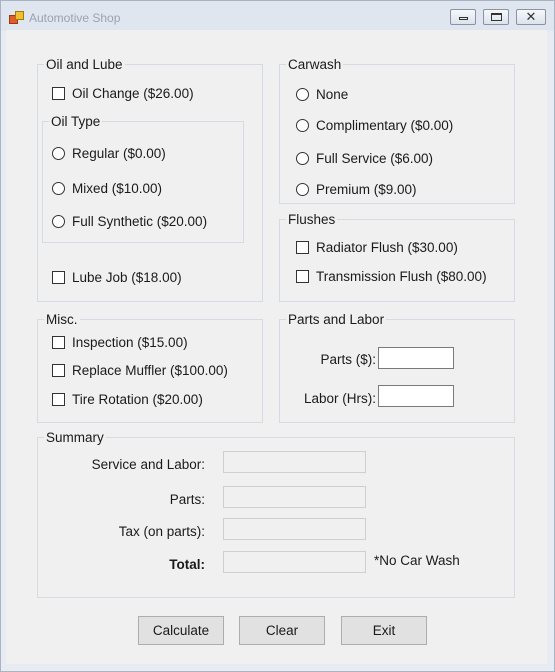  What do you see at coordinates (416, 396) in the screenshot?
I see `labor-input` at bounding box center [416, 396].